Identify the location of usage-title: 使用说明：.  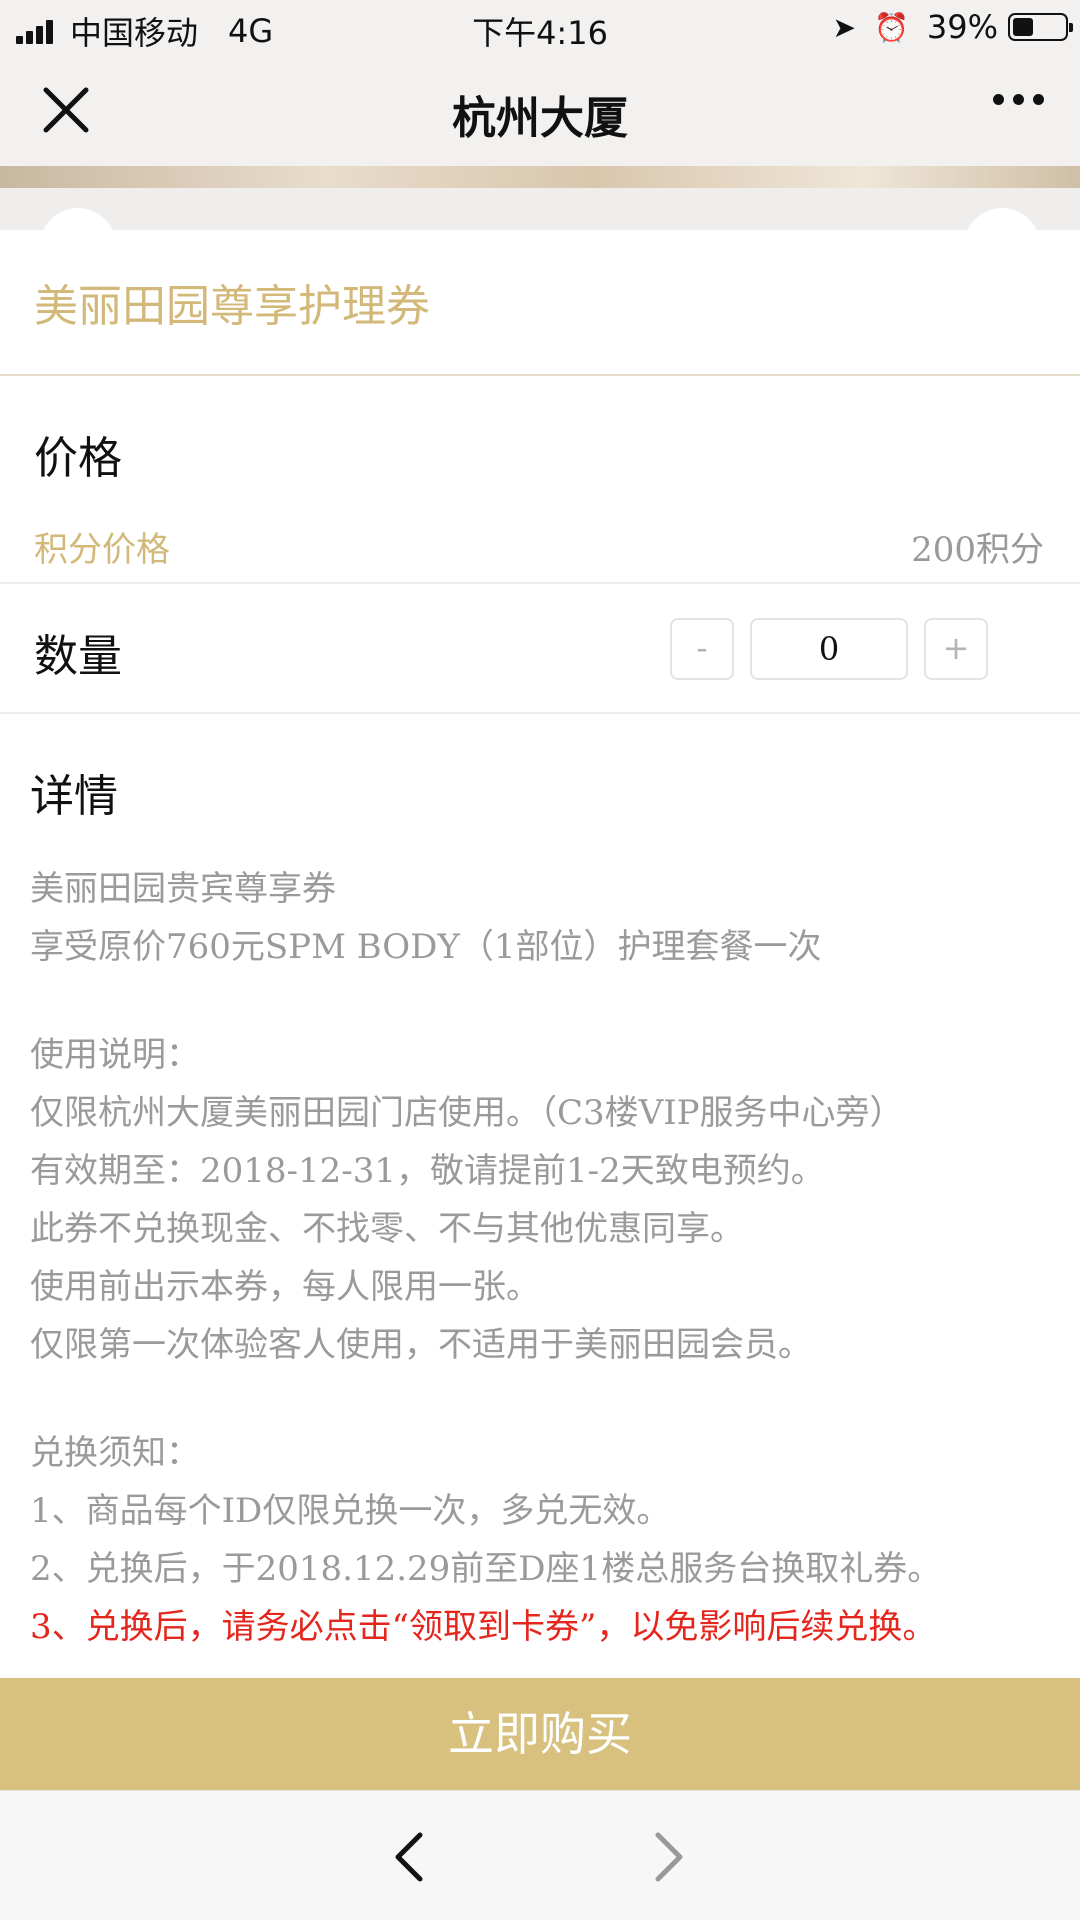
(115, 1055).